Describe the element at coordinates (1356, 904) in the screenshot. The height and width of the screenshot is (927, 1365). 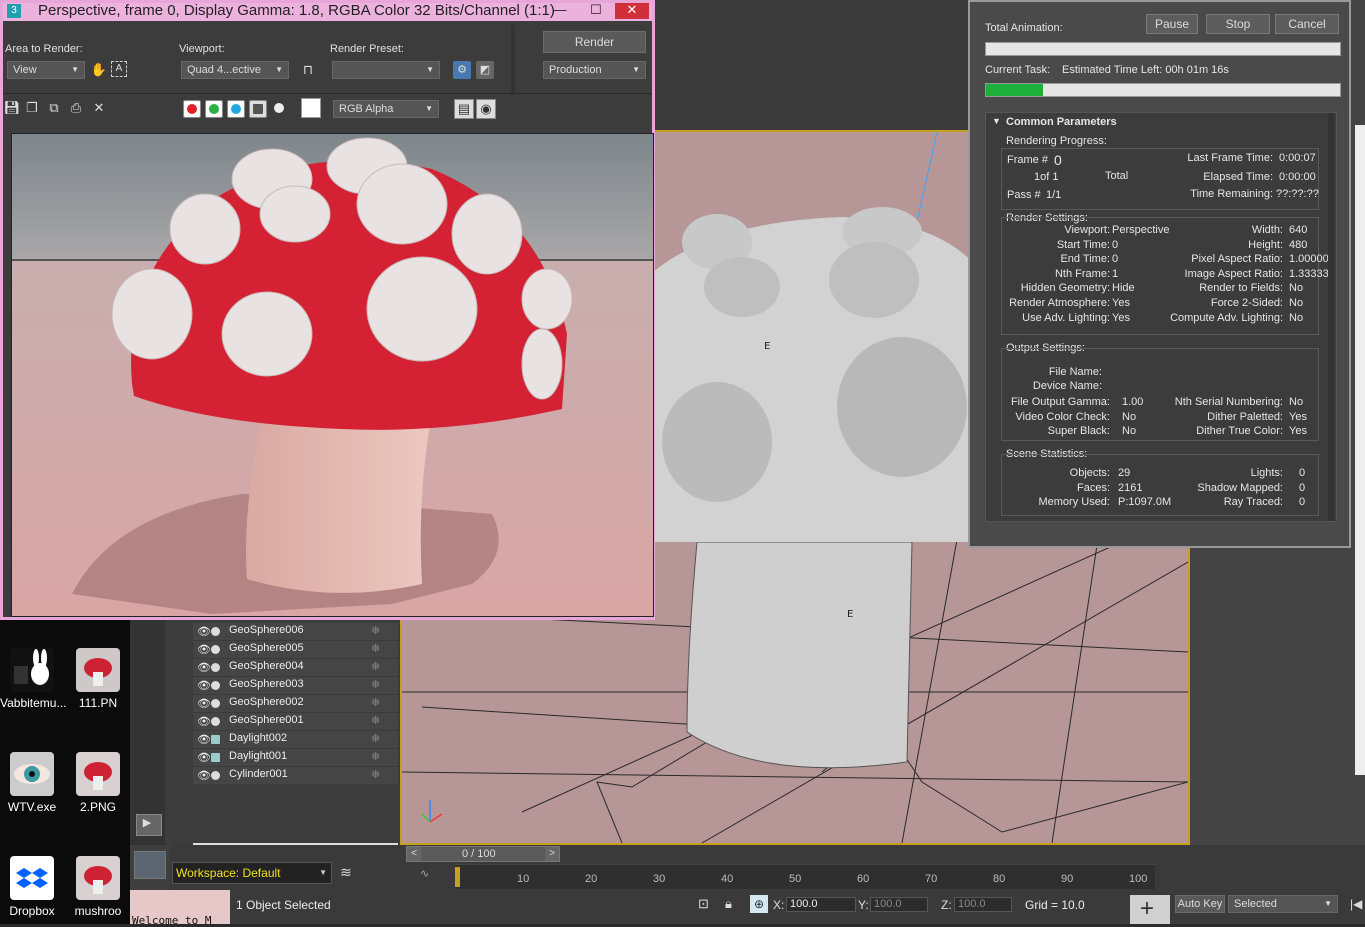
I see `goto-start-icon: |◀` at that location.